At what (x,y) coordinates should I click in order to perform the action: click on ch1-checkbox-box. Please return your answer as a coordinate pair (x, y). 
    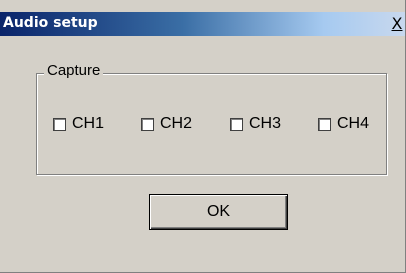
    Looking at the image, I should click on (59, 124).